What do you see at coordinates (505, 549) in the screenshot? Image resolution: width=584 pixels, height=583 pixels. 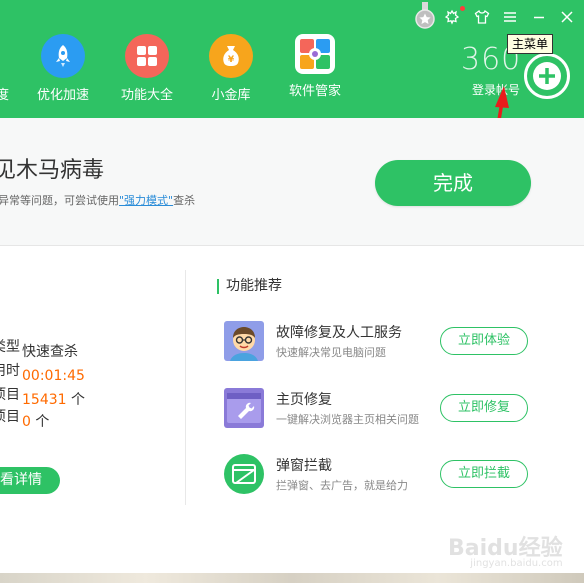 I see `baidu-watermark: Baidu经验 jingyan.baidu.com` at bounding box center [505, 549].